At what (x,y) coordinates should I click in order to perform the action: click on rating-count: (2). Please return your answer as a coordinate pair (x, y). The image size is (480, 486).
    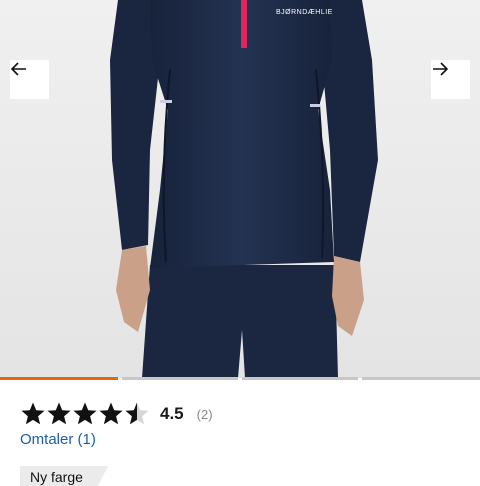
    Looking at the image, I should click on (204, 414).